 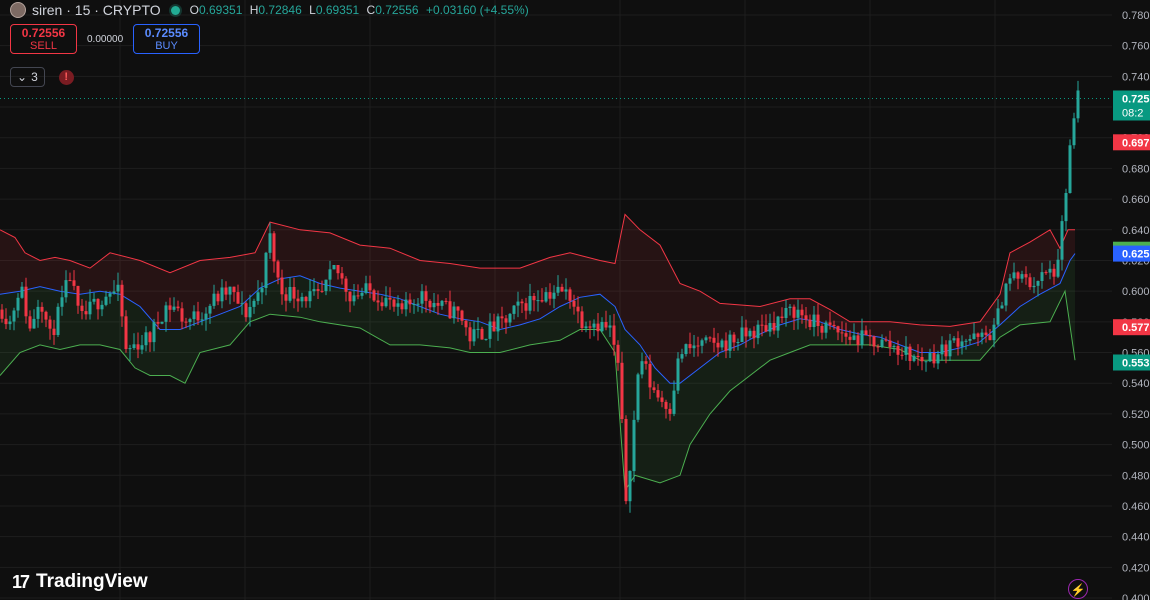 I want to click on price-tick-label: 0.520, so click(x=1136, y=415).